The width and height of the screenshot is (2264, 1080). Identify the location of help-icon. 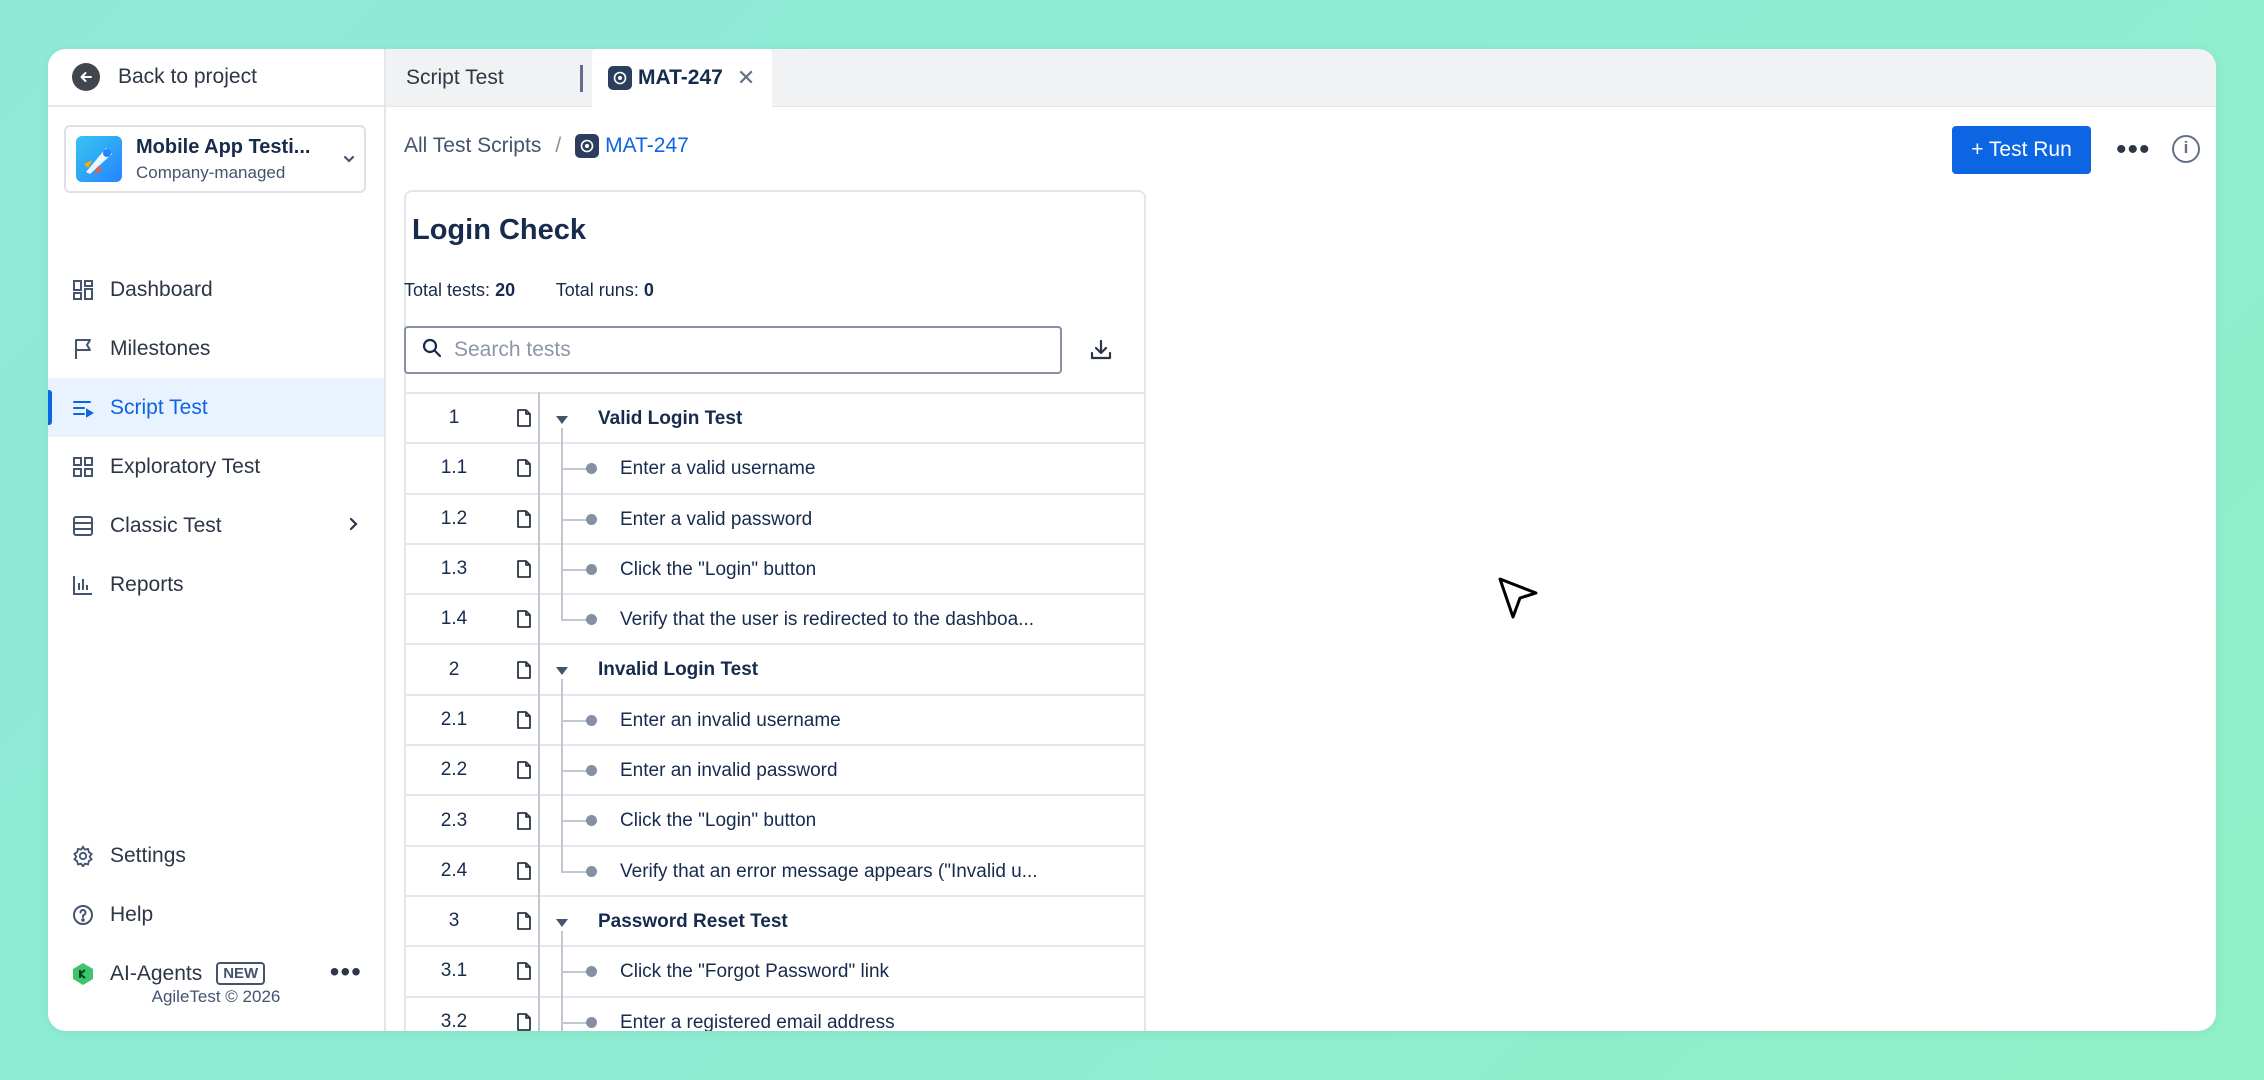
(83, 915).